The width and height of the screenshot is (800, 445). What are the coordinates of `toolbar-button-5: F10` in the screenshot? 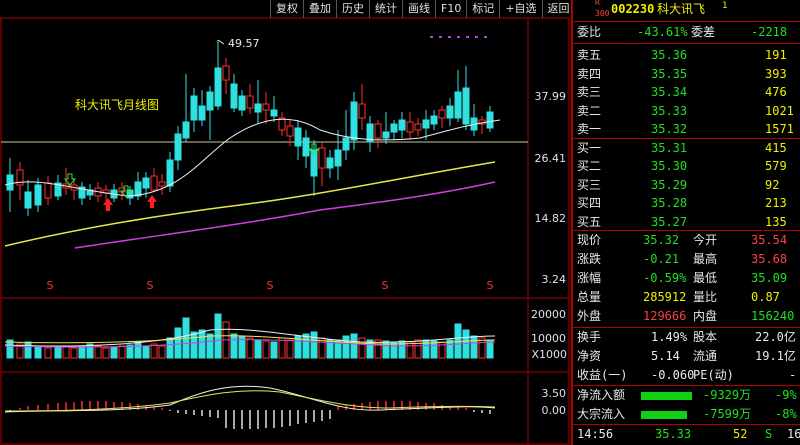 It's located at (450, 9).